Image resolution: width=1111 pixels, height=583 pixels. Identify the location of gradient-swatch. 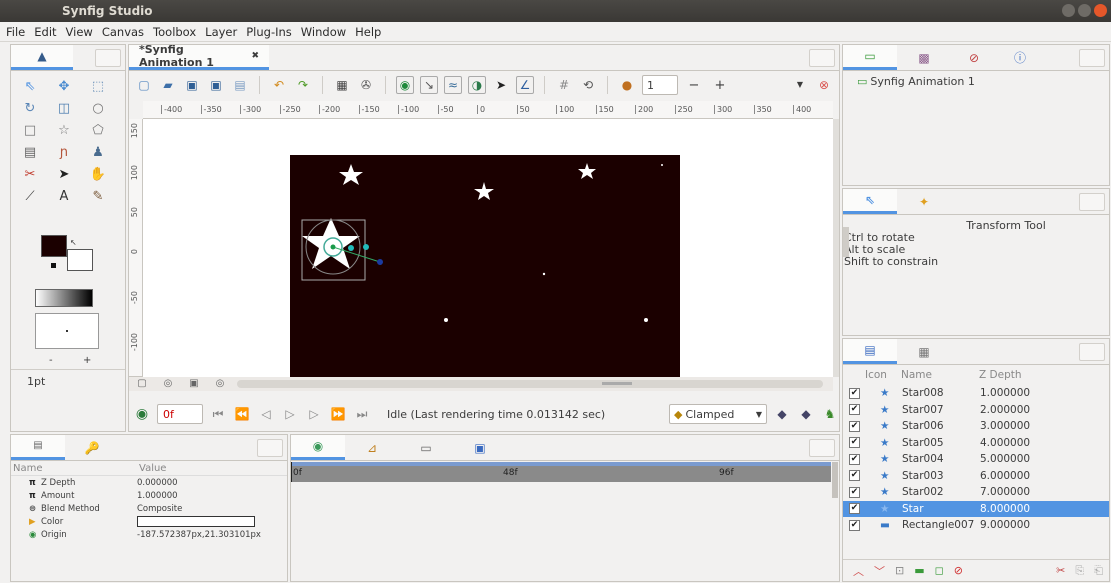
(64, 298).